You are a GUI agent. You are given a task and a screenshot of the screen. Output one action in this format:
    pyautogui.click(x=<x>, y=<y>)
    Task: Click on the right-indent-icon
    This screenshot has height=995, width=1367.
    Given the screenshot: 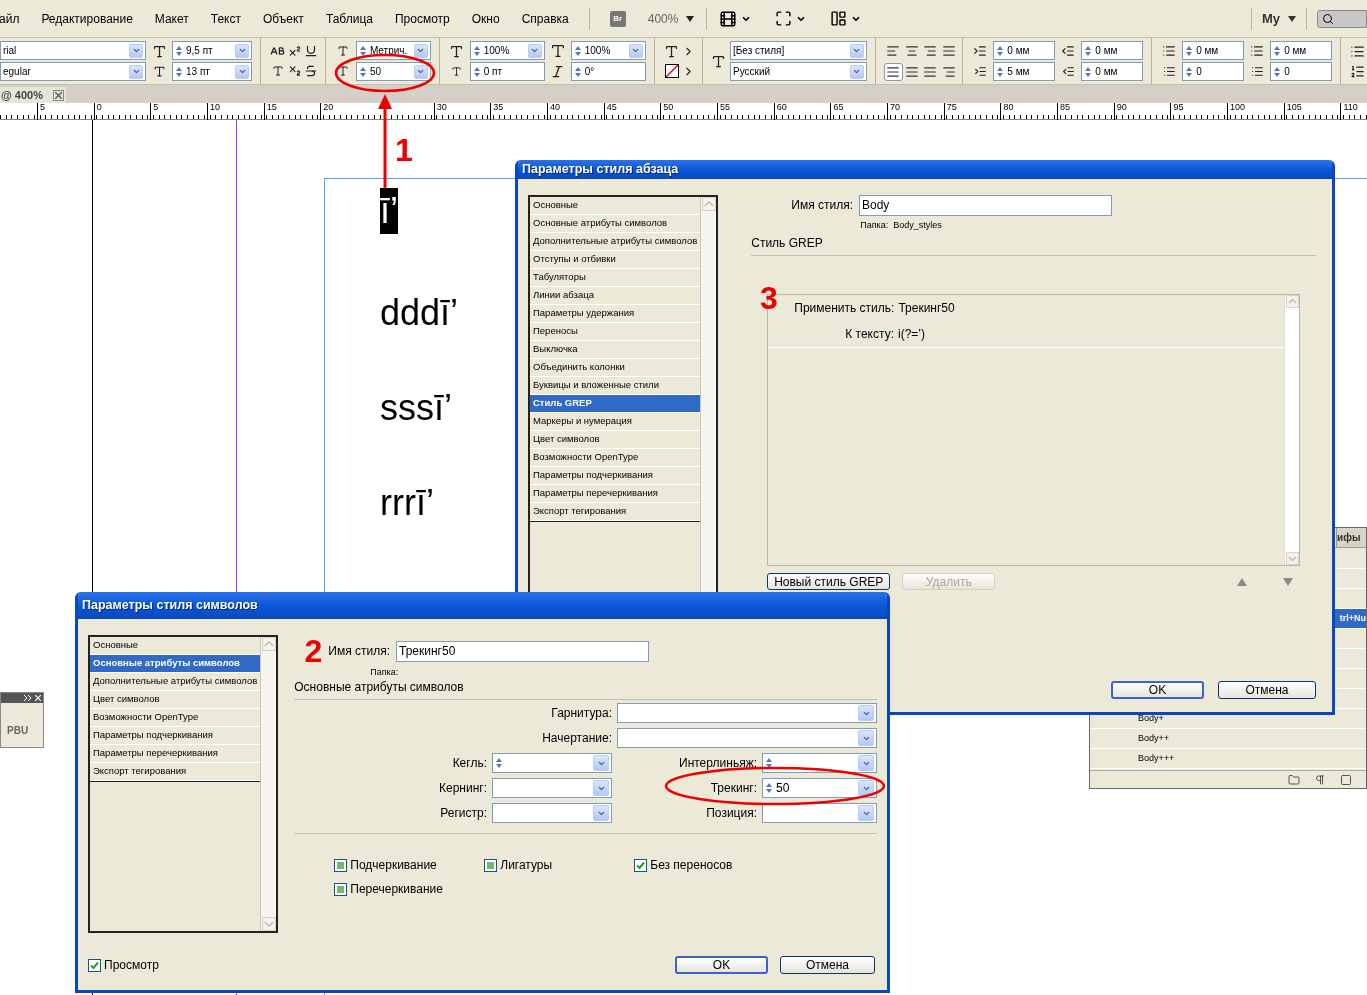 What is the action you would take?
    pyautogui.click(x=1068, y=51)
    